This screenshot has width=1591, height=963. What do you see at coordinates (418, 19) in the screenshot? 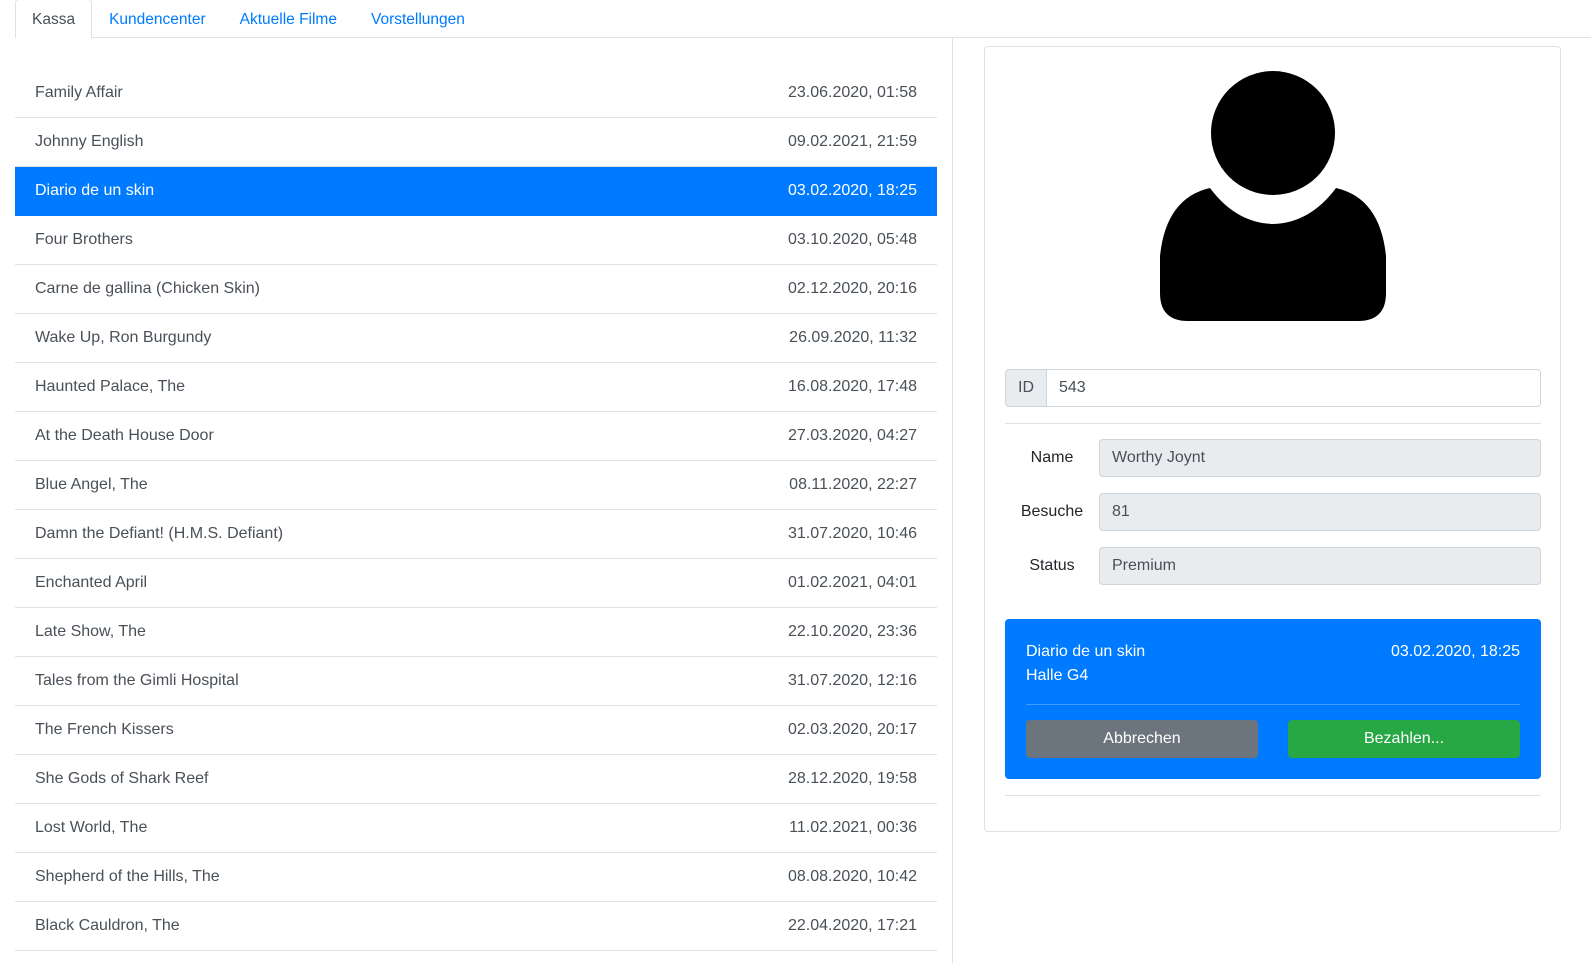
I see `tab-vorstellungen: Vorstellungen` at bounding box center [418, 19].